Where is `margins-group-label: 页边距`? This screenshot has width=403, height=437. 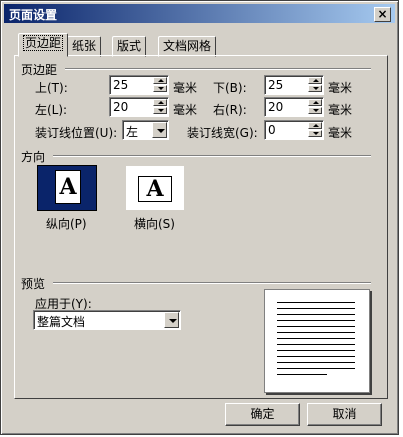 margins-group-label: 页边距 is located at coordinates (39, 70).